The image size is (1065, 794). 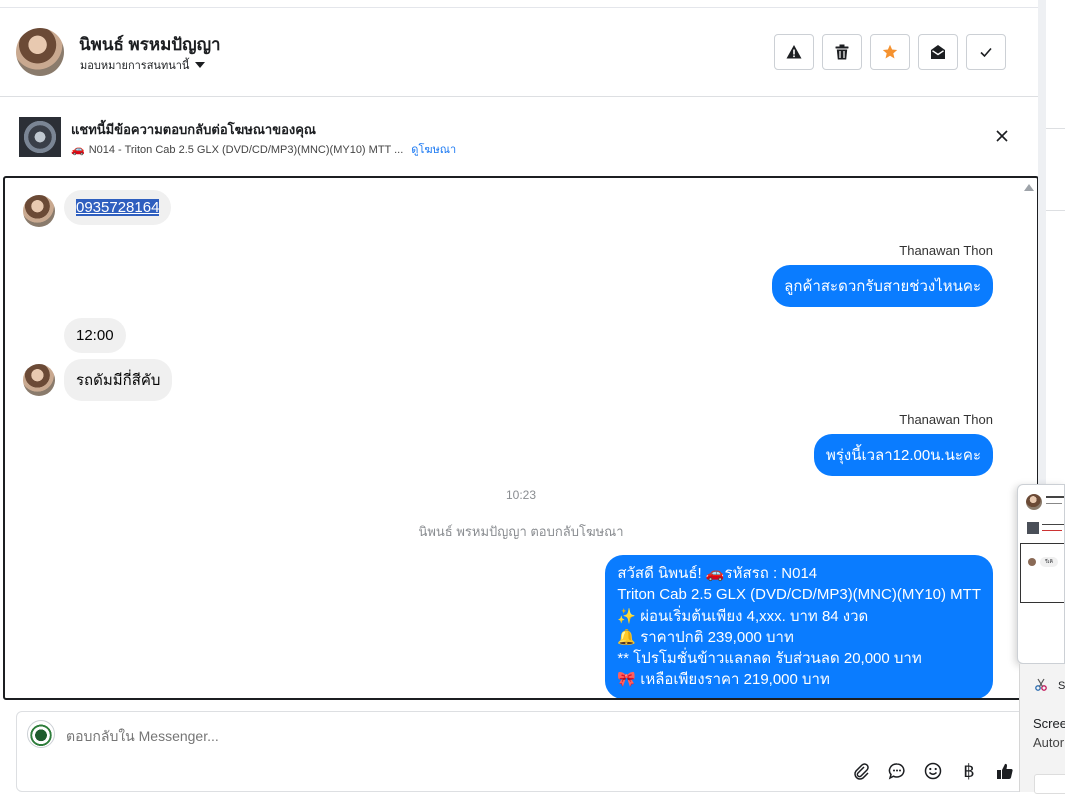 What do you see at coordinates (519, 52) in the screenshot?
I see `conversation-header: นิพนธ์ พรหมปัญญา มอบหมายการสนทนานี้` at bounding box center [519, 52].